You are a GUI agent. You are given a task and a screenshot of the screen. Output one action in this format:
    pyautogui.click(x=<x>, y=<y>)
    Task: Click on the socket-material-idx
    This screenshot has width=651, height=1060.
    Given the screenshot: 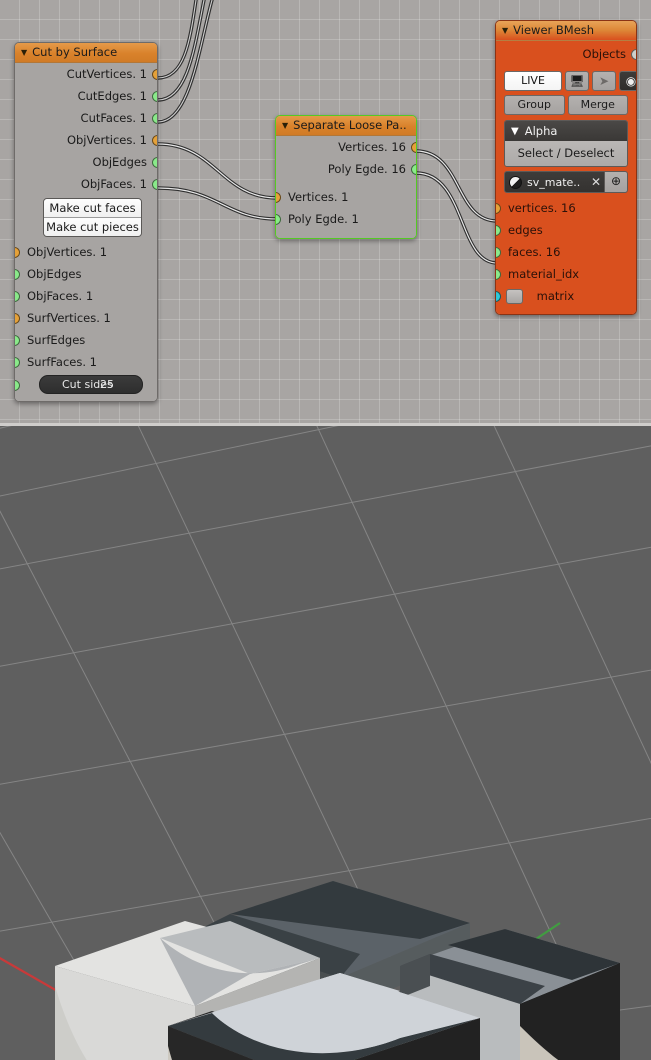 What is the action you would take?
    pyautogui.click(x=498, y=274)
    